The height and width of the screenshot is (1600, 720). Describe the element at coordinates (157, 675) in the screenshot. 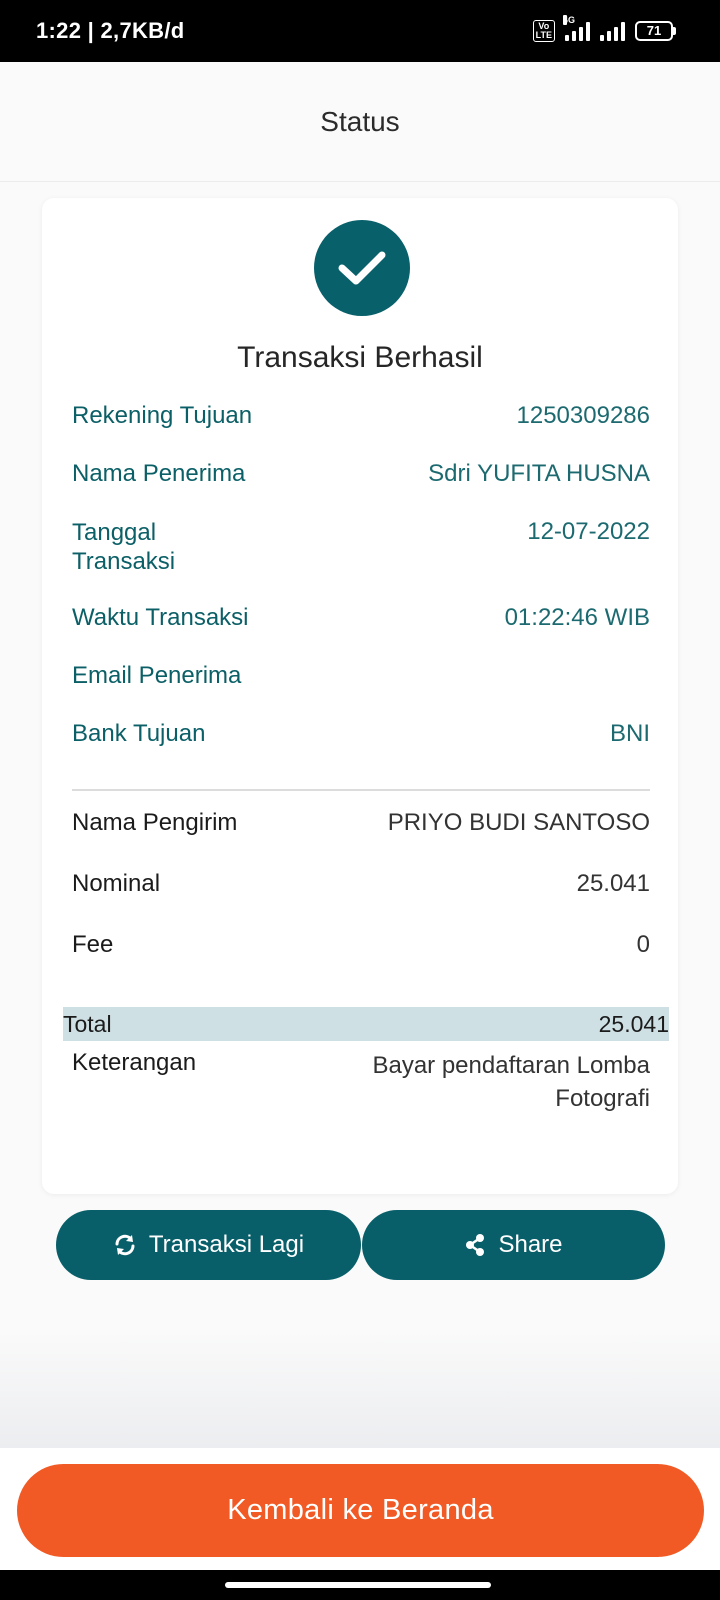

I see `detail-label: Email Penerima` at that location.